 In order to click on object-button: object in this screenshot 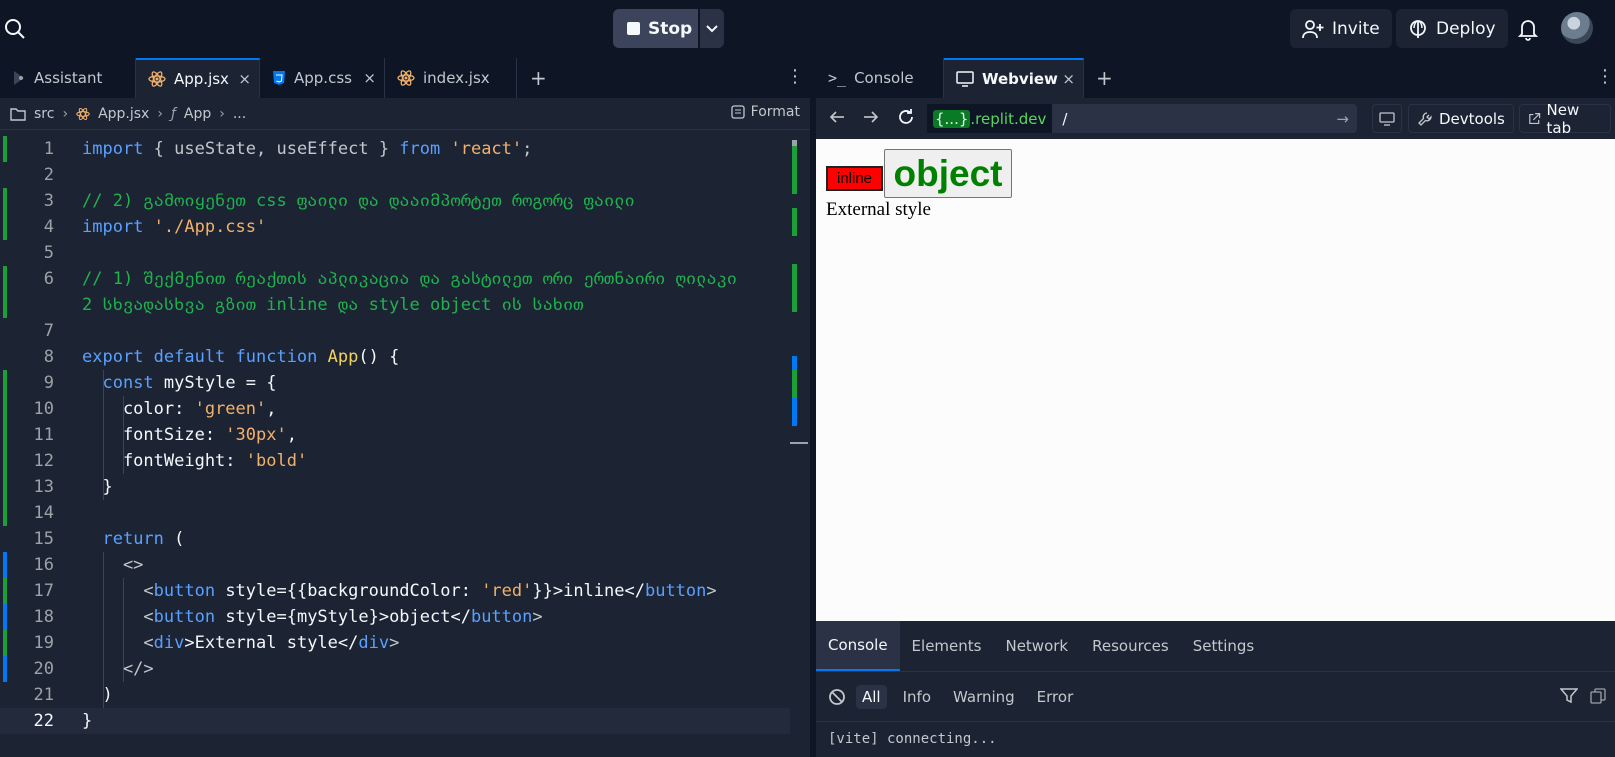, I will do `click(948, 173)`.